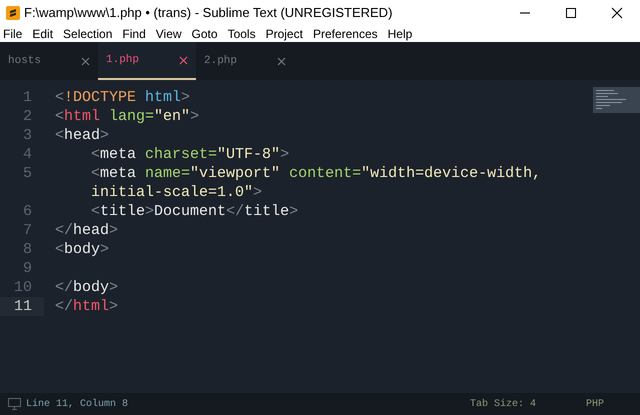 The image size is (640, 415). Describe the element at coordinates (82, 249) in the screenshot. I see `code-line: <body>` at that location.